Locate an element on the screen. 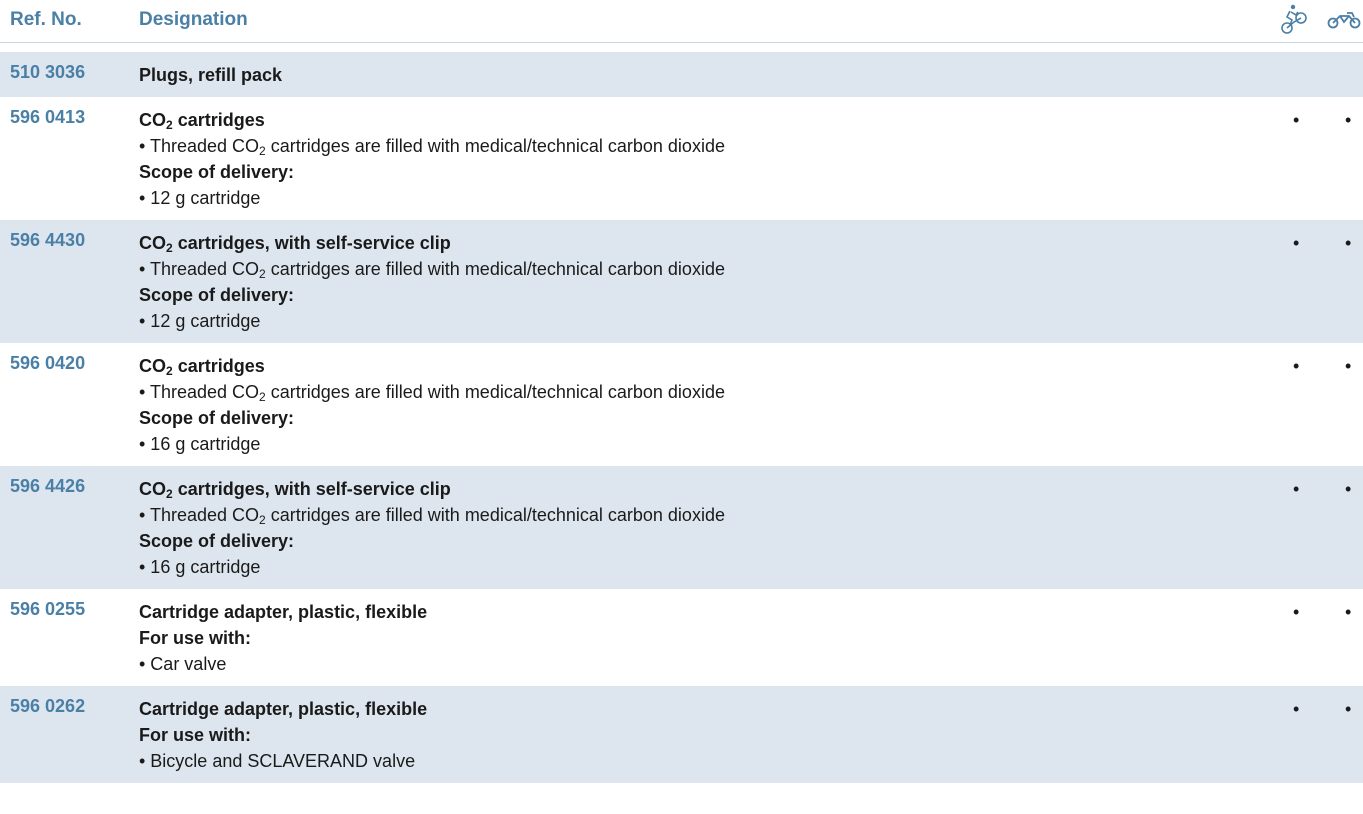 The height and width of the screenshot is (814, 1363). item-title: Plugs, refill pack is located at coordinates (751, 75).